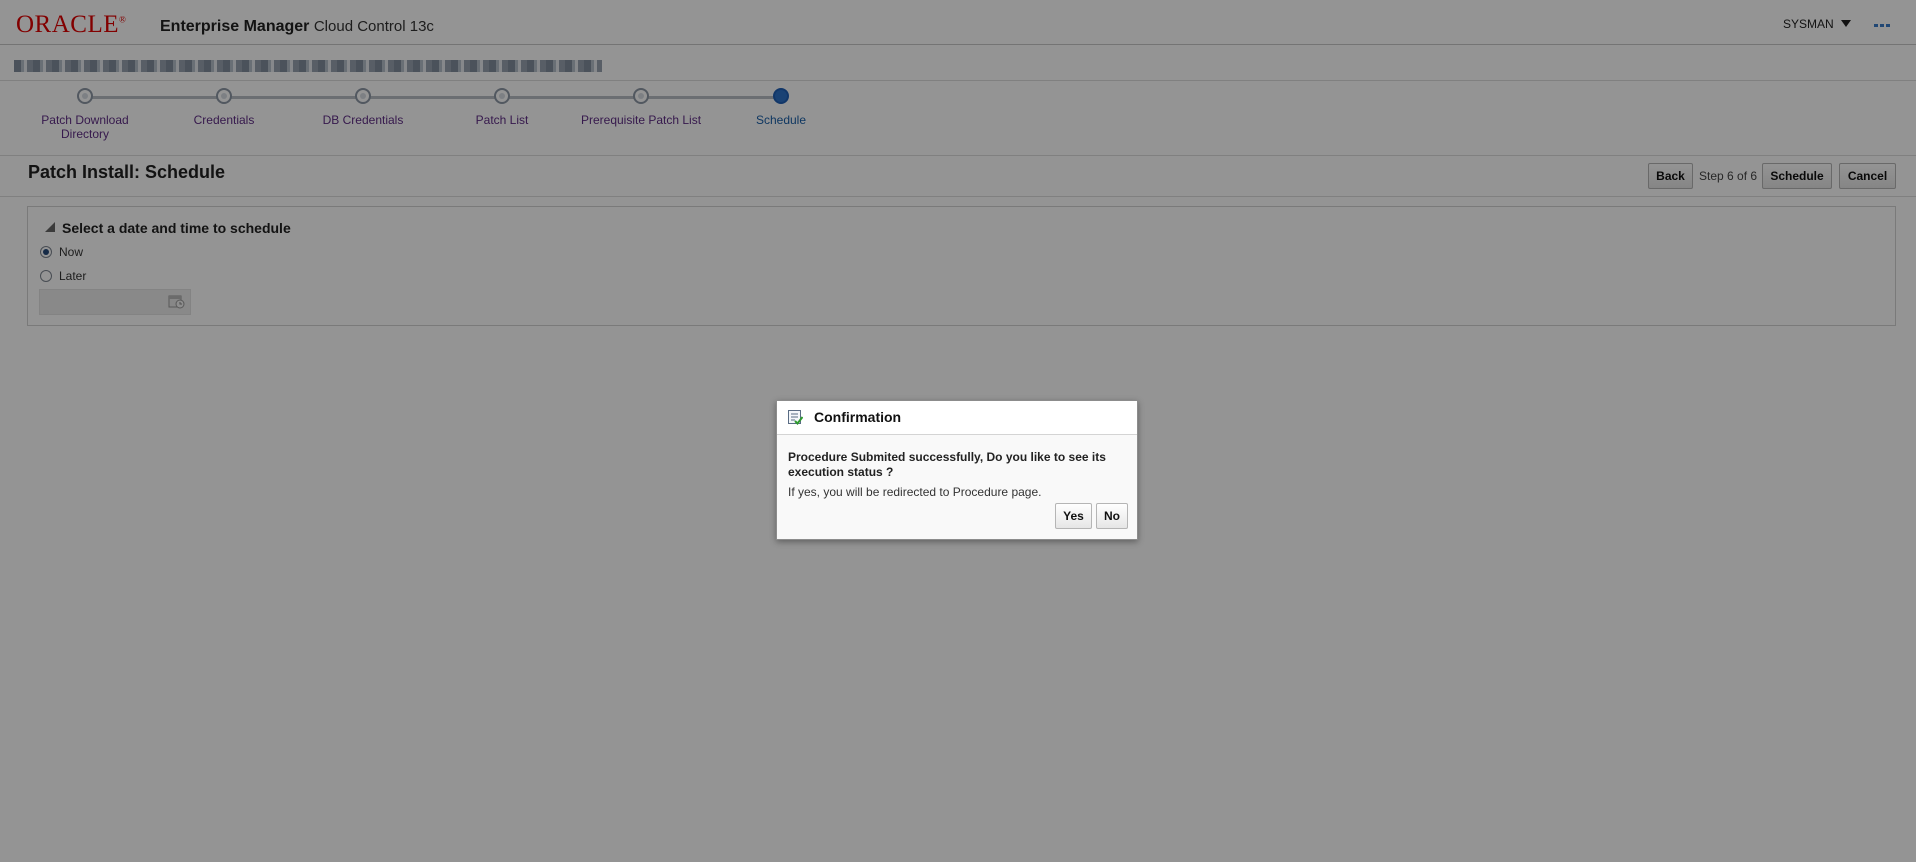  Describe the element at coordinates (858, 417) in the screenshot. I see `dialog-title: Confirmation` at that location.